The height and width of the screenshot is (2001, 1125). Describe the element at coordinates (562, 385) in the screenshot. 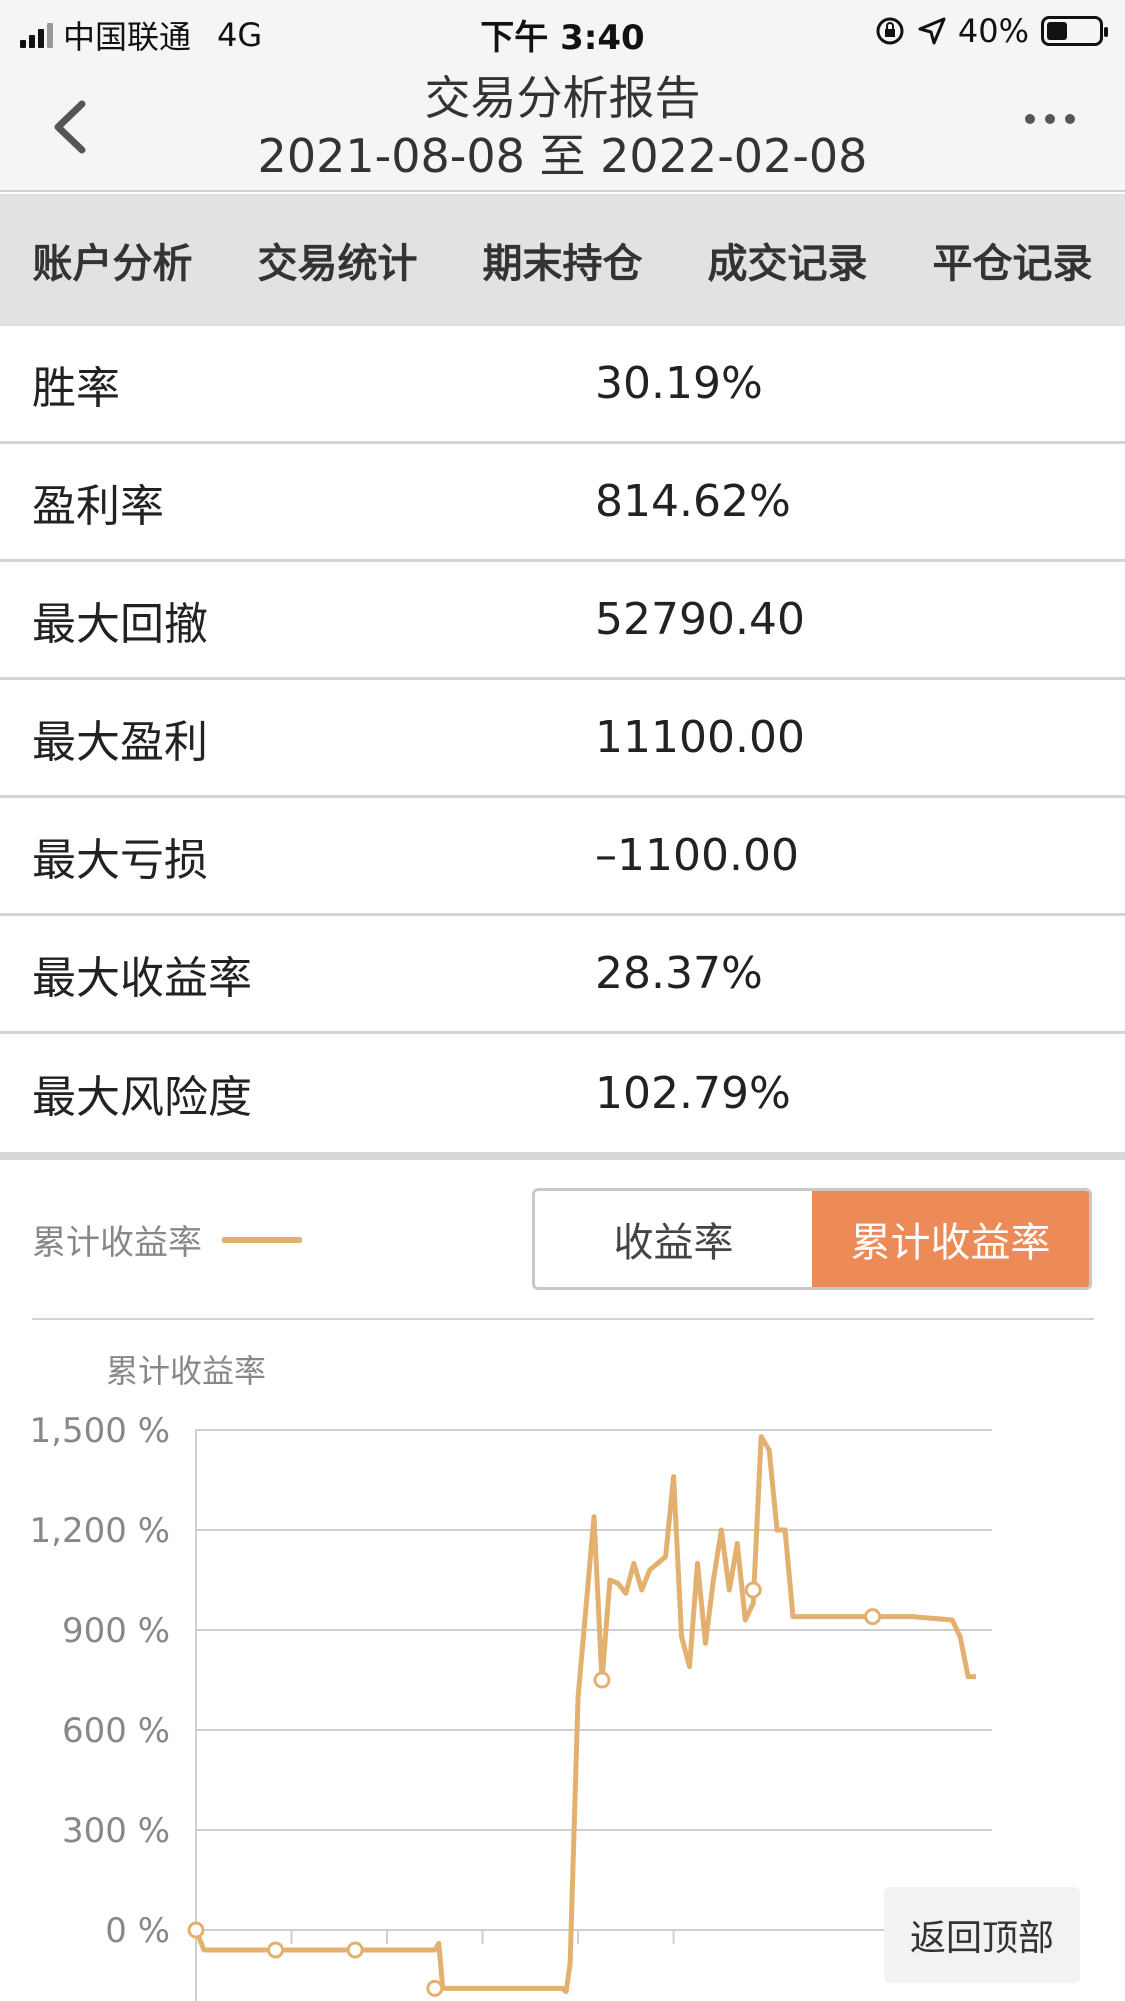

I see `stat-row-win-rate: 胜率 30.19%` at that location.